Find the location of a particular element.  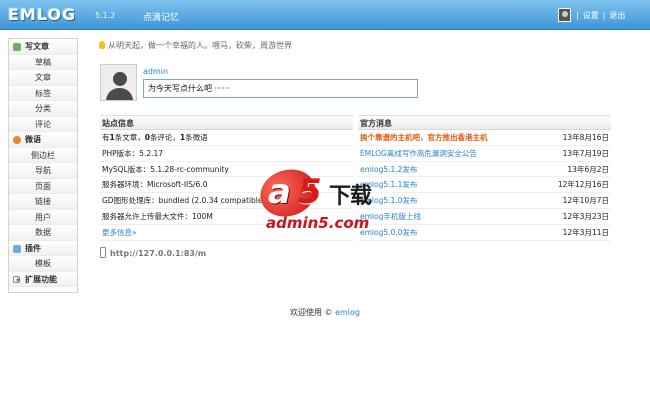

sidebar-item-navi: 导航 is located at coordinates (43, 171).